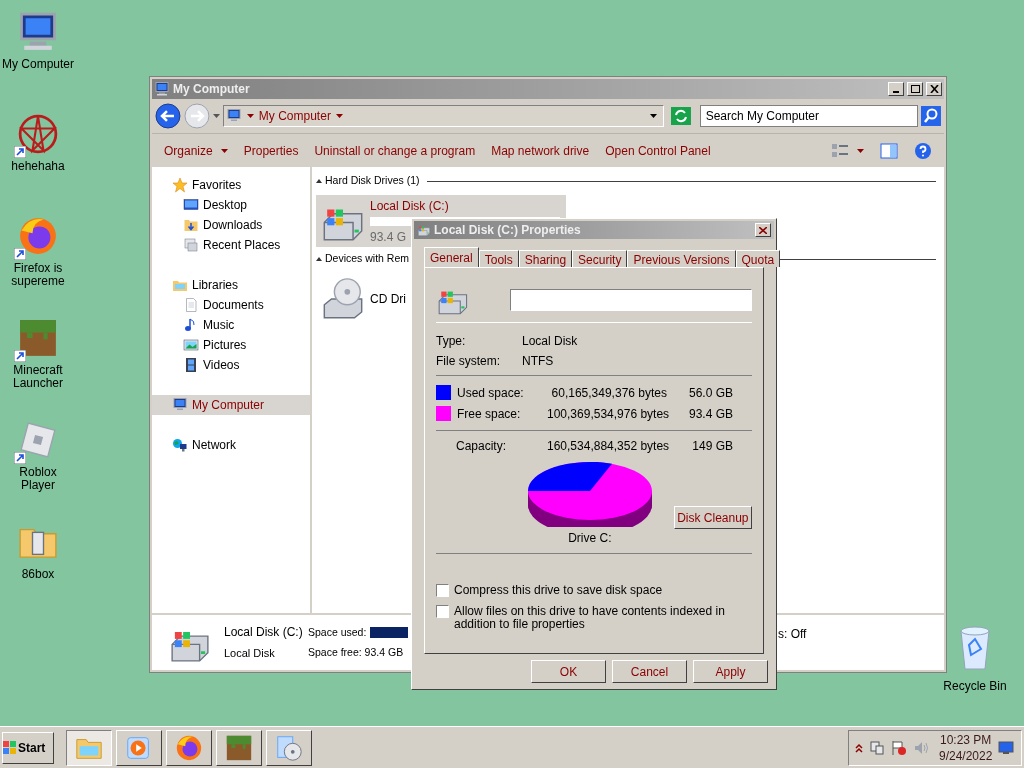 Image resolution: width=1024 pixels, height=768 pixels. What do you see at coordinates (249, 654) in the screenshot?
I see `details-type: Local Disk` at bounding box center [249, 654].